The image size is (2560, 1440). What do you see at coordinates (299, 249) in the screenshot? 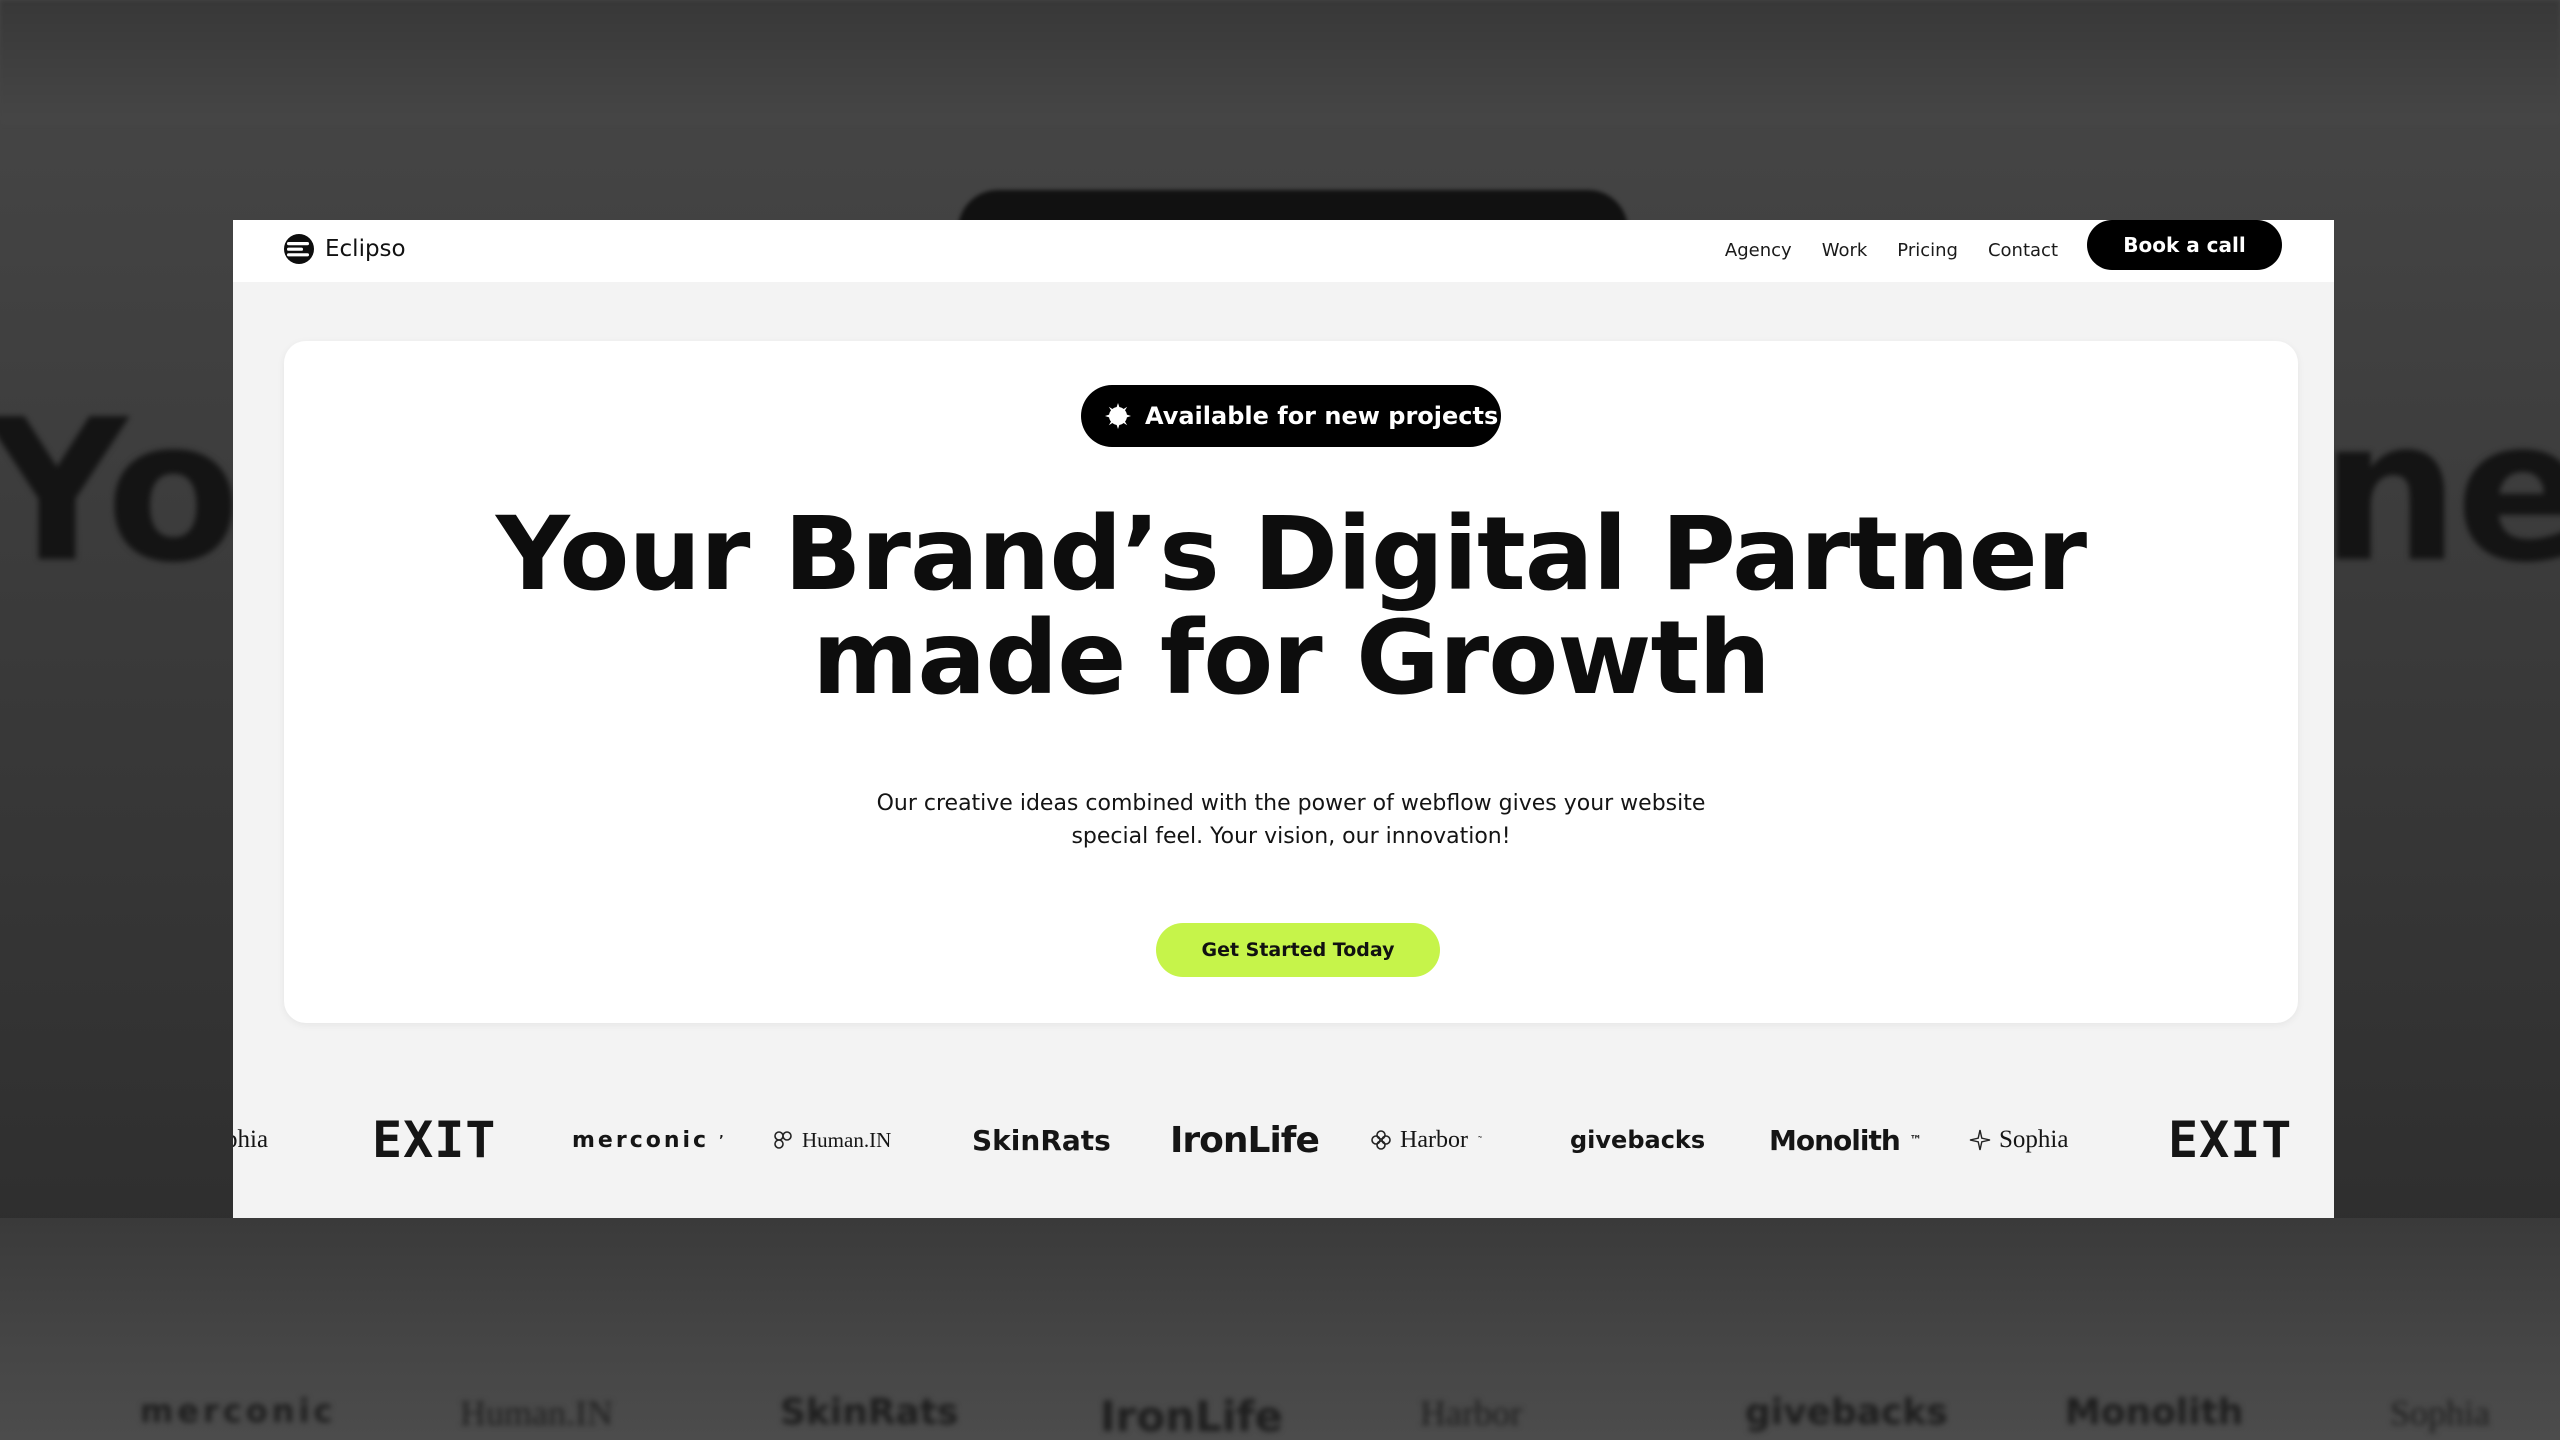
I see `eclipso-logo-icon` at bounding box center [299, 249].